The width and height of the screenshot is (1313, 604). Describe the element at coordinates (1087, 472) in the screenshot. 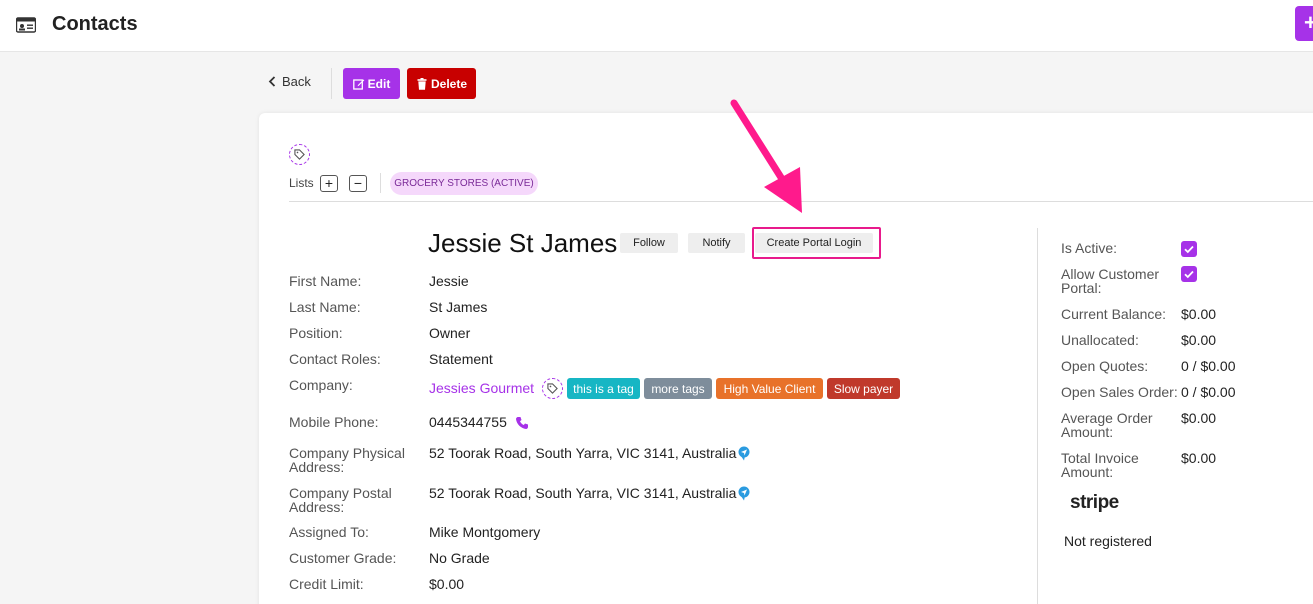

I see `total-invoice-label-line2: Amount:` at that location.